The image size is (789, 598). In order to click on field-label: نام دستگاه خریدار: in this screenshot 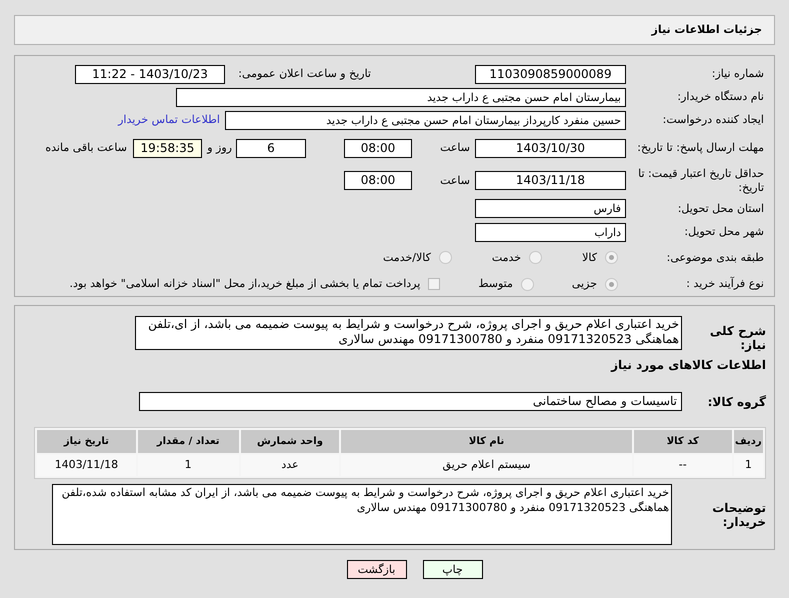, I will do `click(720, 97)`.